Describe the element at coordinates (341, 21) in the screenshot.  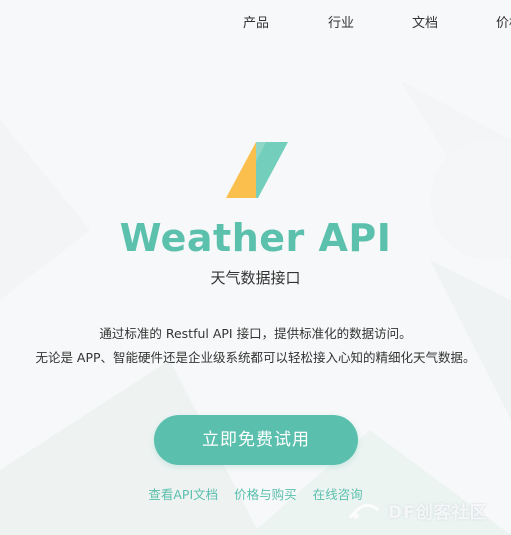
I see `nav-item-industry: 行业` at that location.